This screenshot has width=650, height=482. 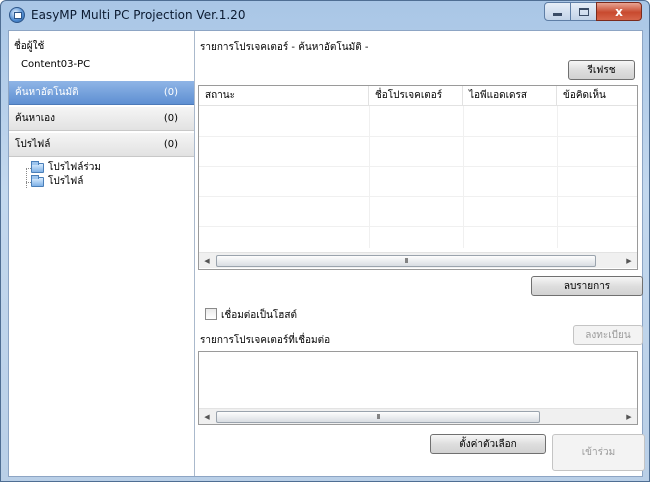 I want to click on connected-projector-list: ◀ III ▶, so click(x=418, y=388).